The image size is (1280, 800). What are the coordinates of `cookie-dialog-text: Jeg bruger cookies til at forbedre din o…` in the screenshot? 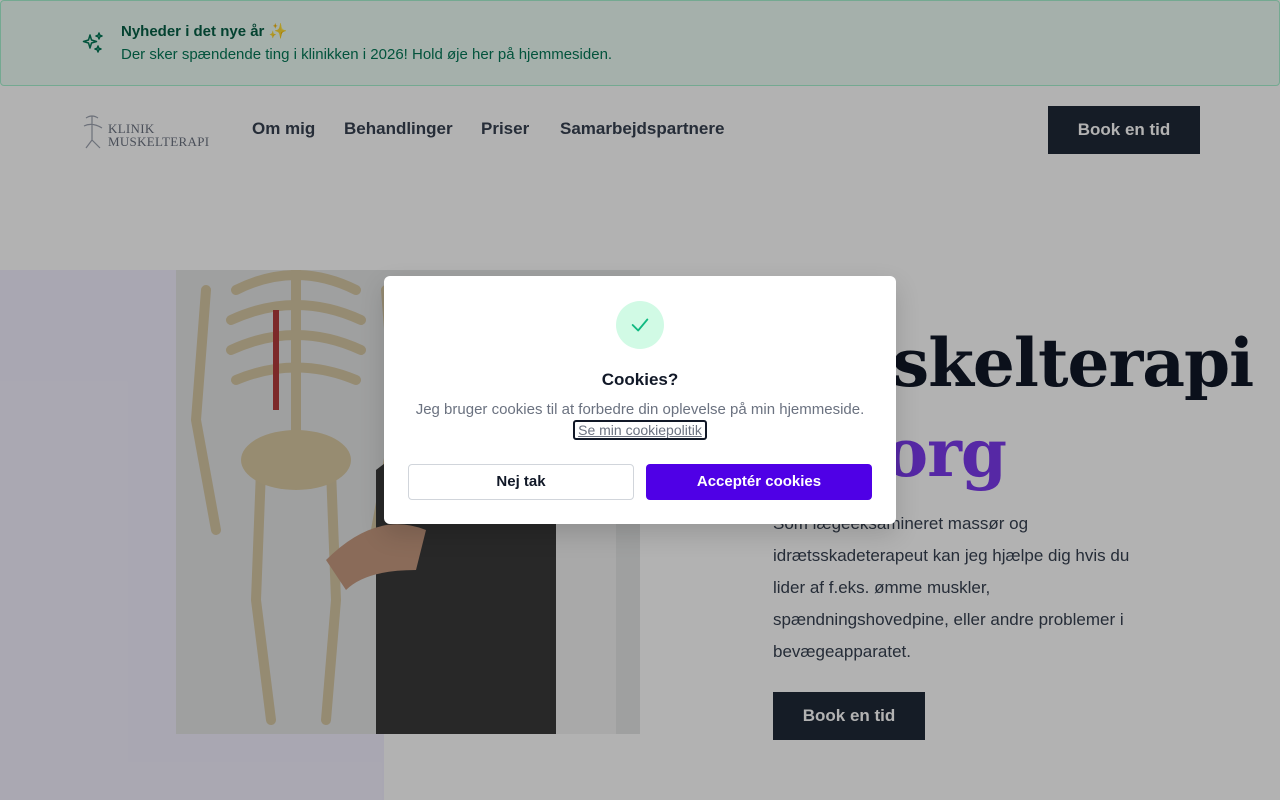 It's located at (640, 409).